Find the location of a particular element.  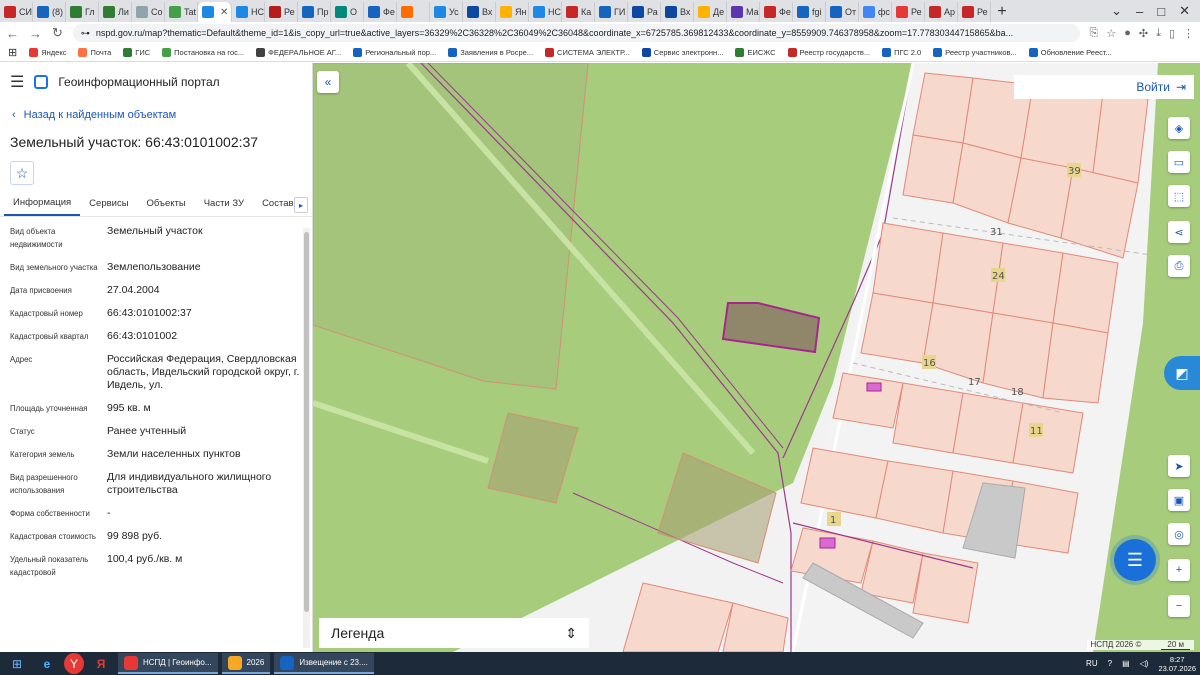

browser-tab is located at coordinates (413, 12).